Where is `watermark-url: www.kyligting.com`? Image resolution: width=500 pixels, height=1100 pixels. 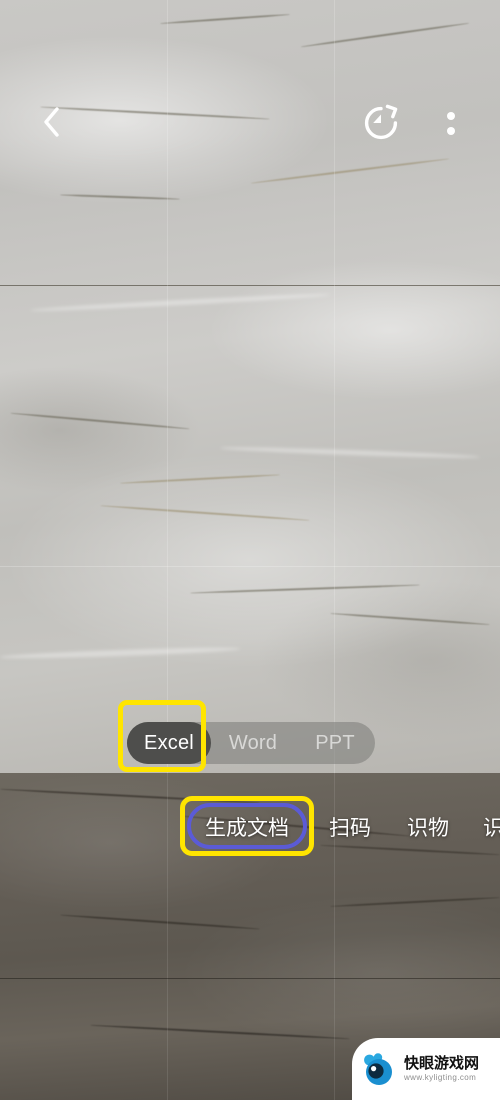 watermark-url: www.kyligting.com is located at coordinates (440, 1077).